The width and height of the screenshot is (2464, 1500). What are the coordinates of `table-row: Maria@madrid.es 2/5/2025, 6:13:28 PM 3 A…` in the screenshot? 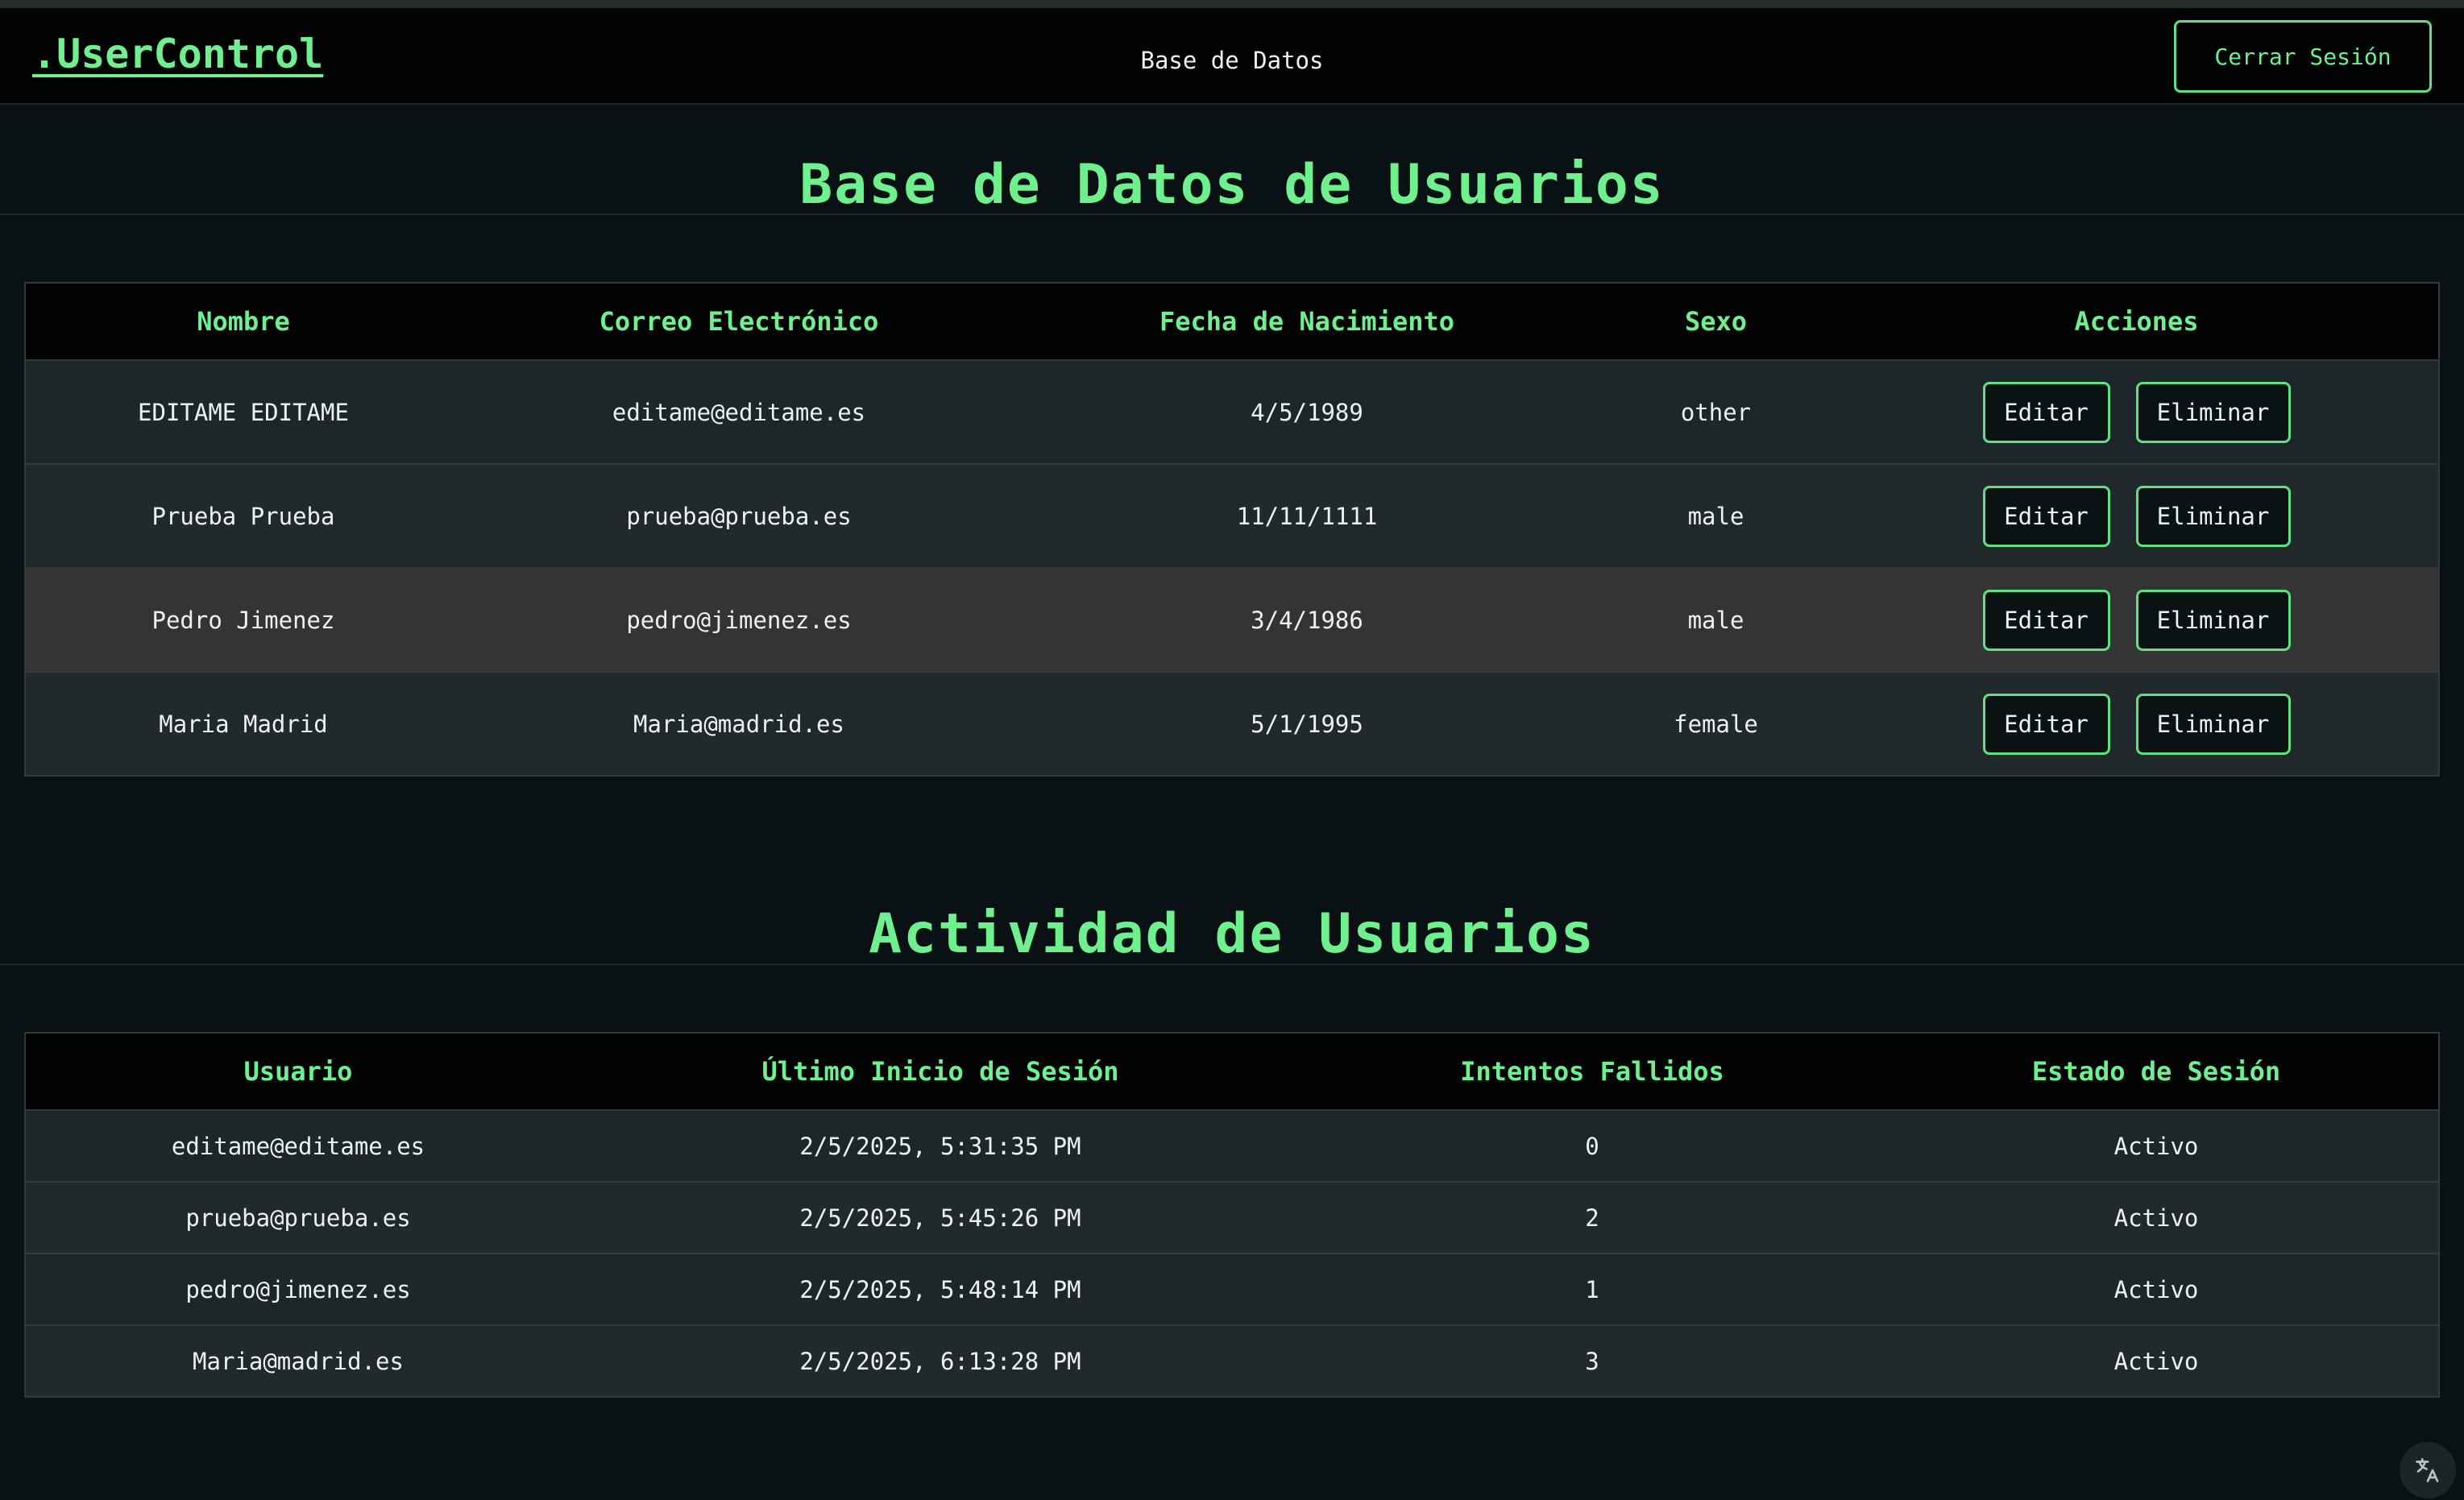 It's located at (1232, 1360).